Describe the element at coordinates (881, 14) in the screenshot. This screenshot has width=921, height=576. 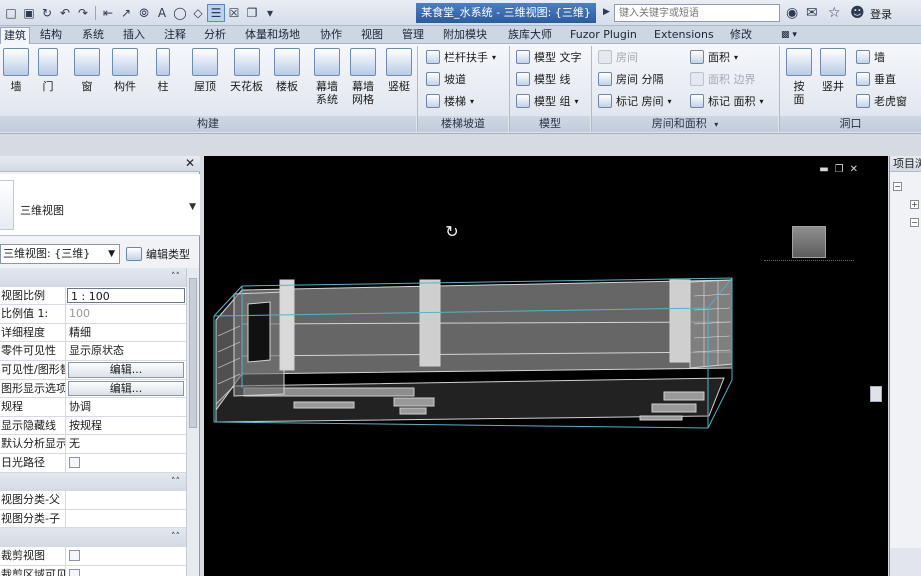
I see `login-link: 登录` at that location.